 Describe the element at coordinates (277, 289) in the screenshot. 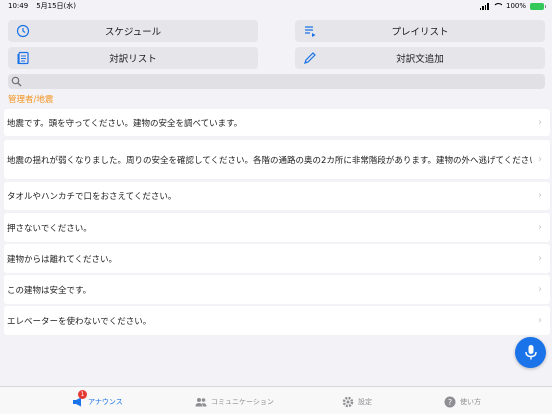

I see `list-item: この建物は安全です。 ›` at that location.